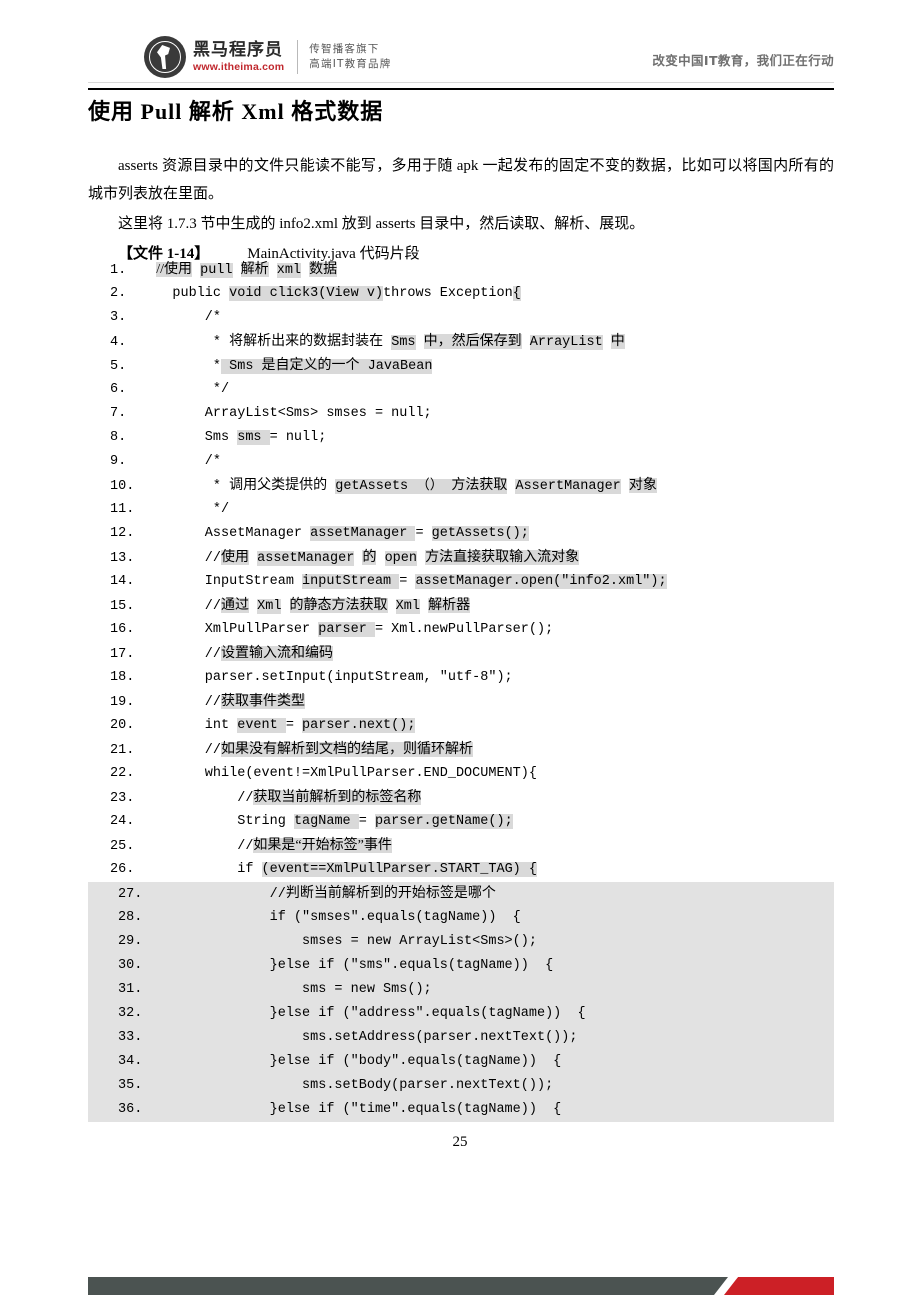 This screenshot has width=920, height=1302. What do you see at coordinates (344, 48) in the screenshot?
I see `brand-slogan-line-1: 传智播客旗下` at bounding box center [344, 48].